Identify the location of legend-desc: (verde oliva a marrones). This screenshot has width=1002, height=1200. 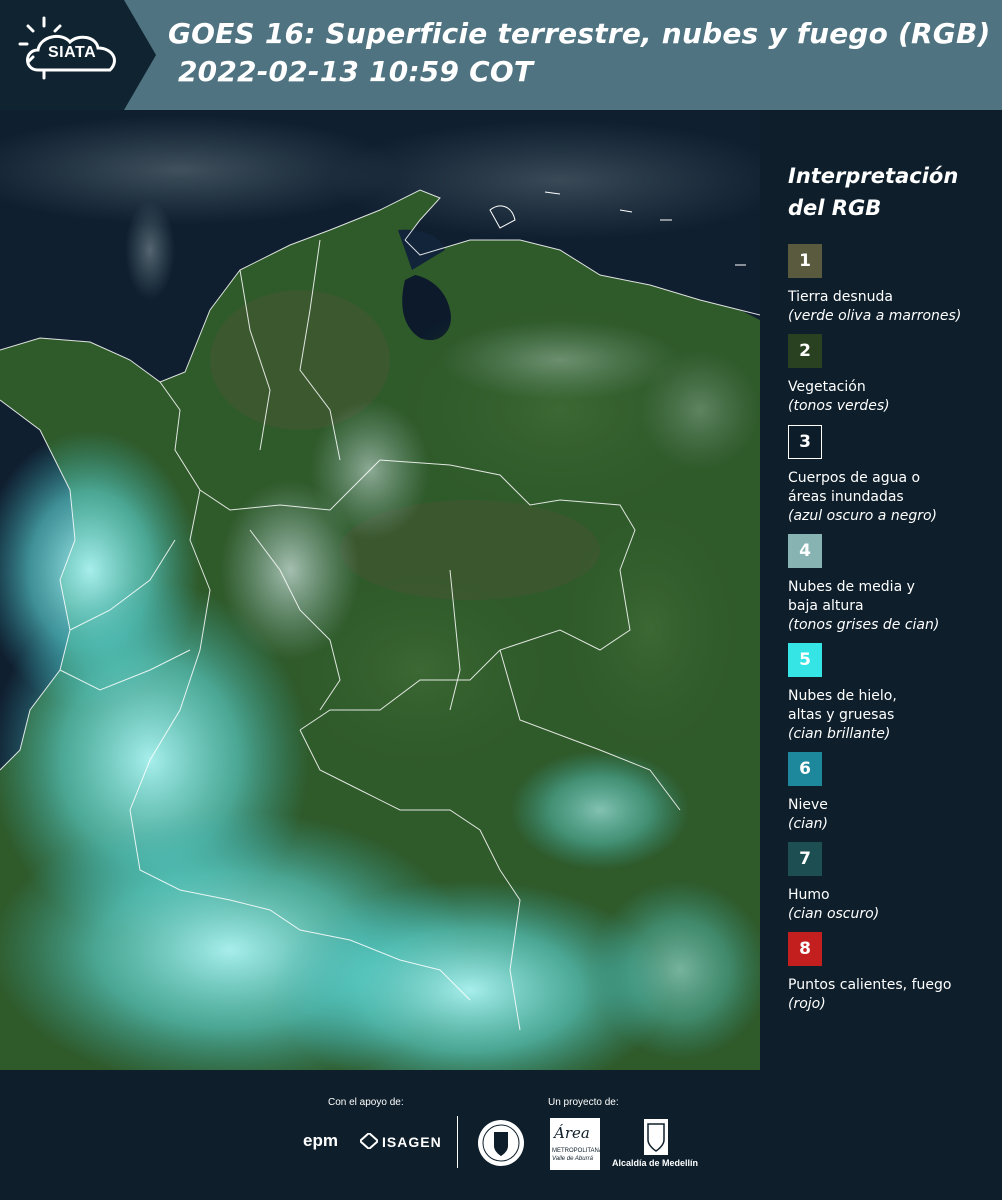
(875, 316).